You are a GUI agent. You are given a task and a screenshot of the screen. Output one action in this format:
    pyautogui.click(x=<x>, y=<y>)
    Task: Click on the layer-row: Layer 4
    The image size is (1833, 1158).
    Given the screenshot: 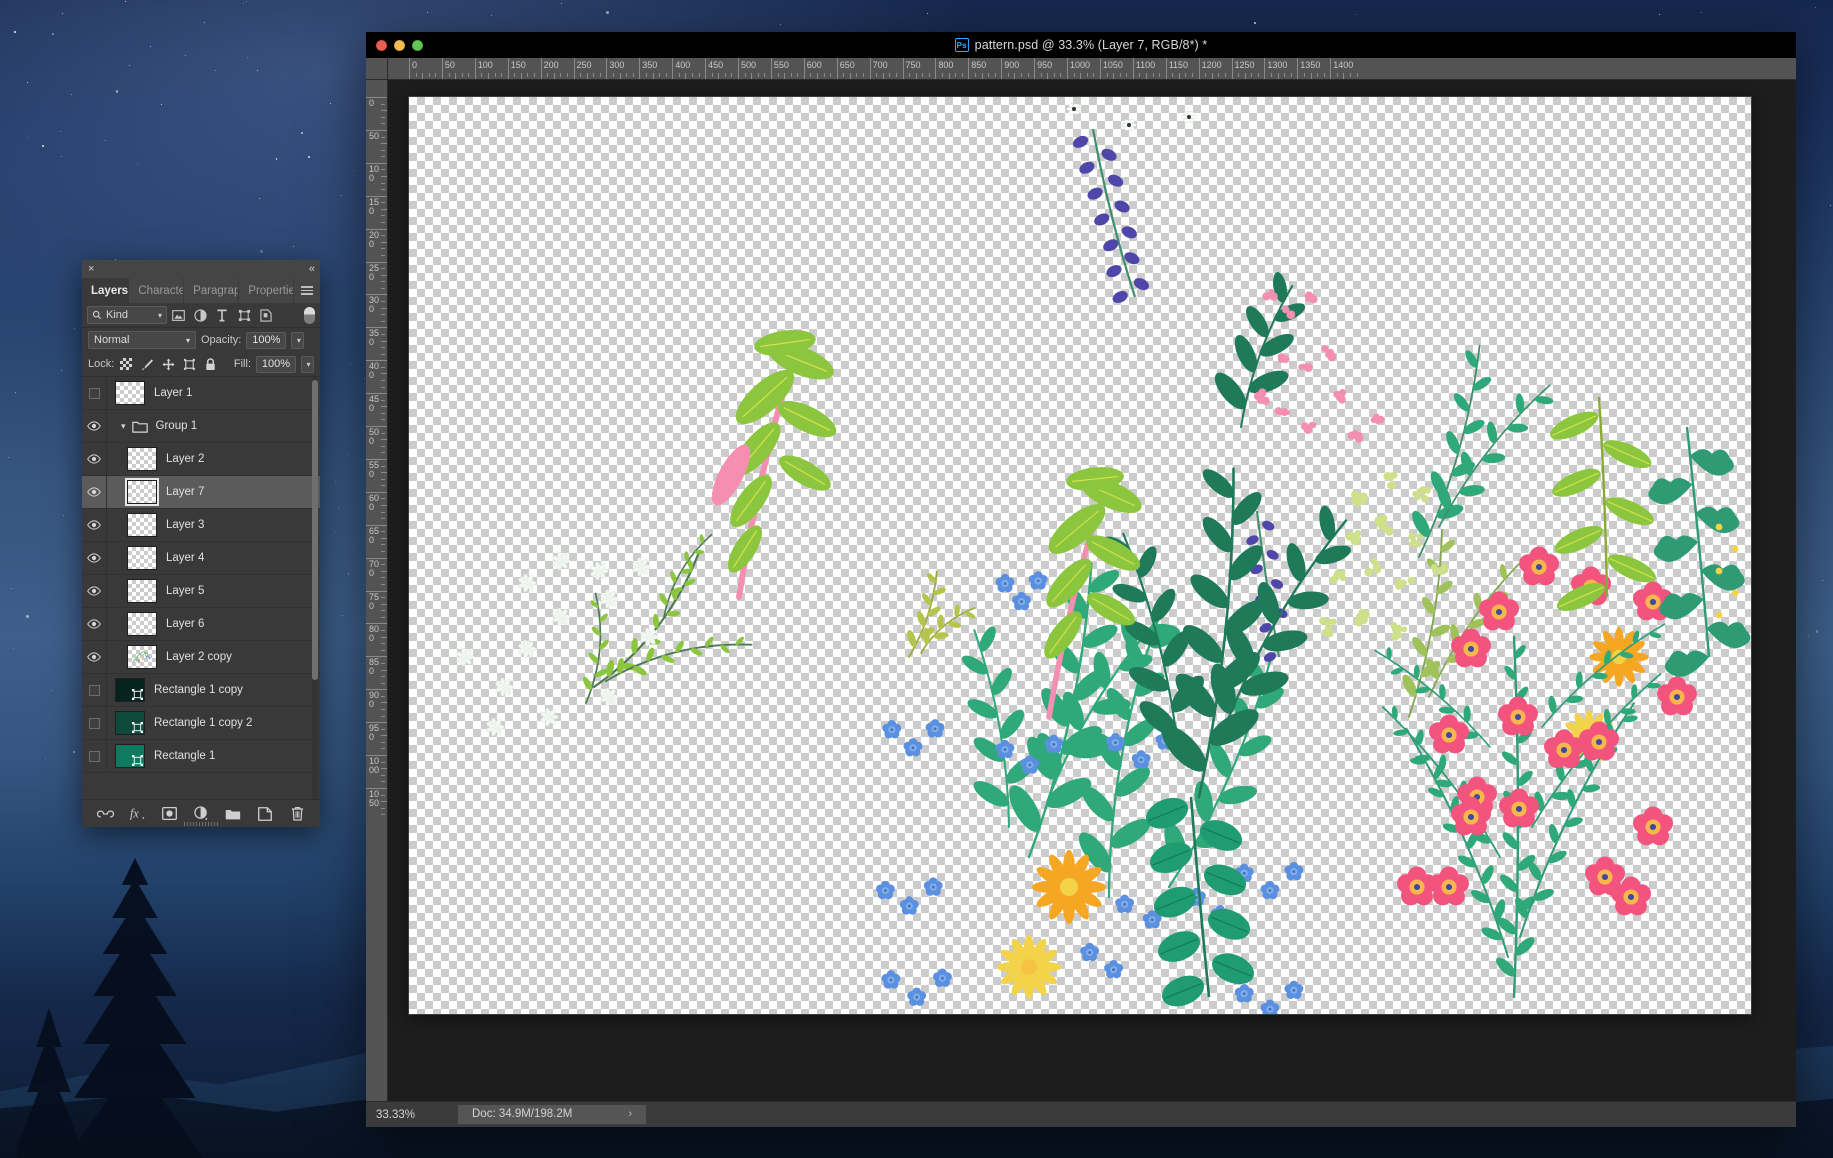 What is the action you would take?
    pyautogui.click(x=201, y=558)
    